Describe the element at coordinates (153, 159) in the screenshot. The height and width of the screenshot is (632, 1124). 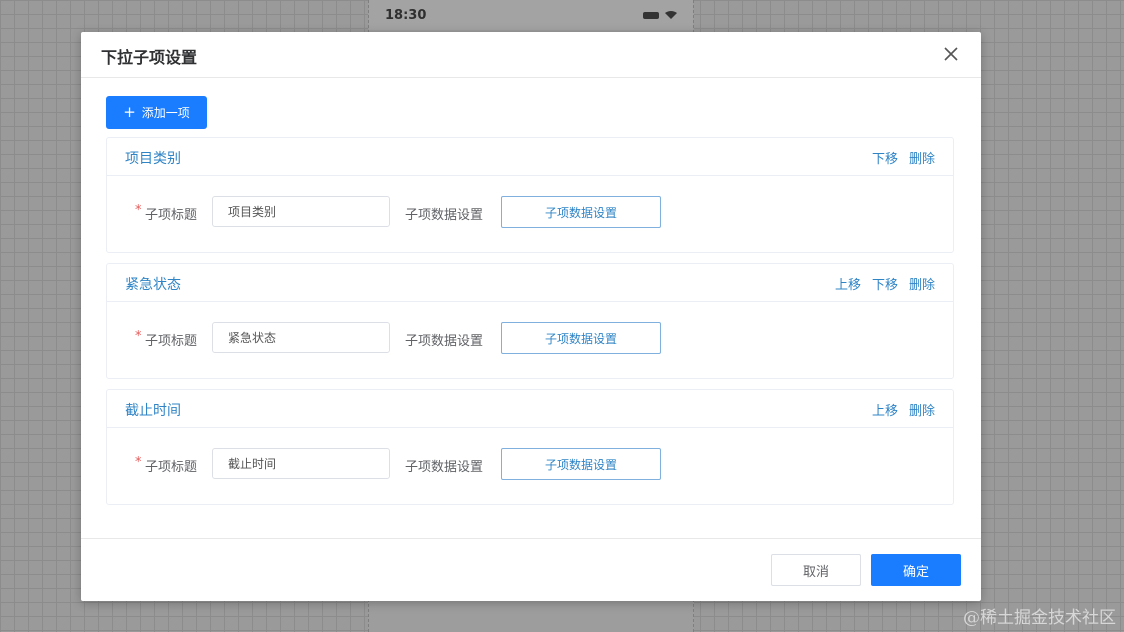
I see `sub-item-title: 项目类别` at that location.